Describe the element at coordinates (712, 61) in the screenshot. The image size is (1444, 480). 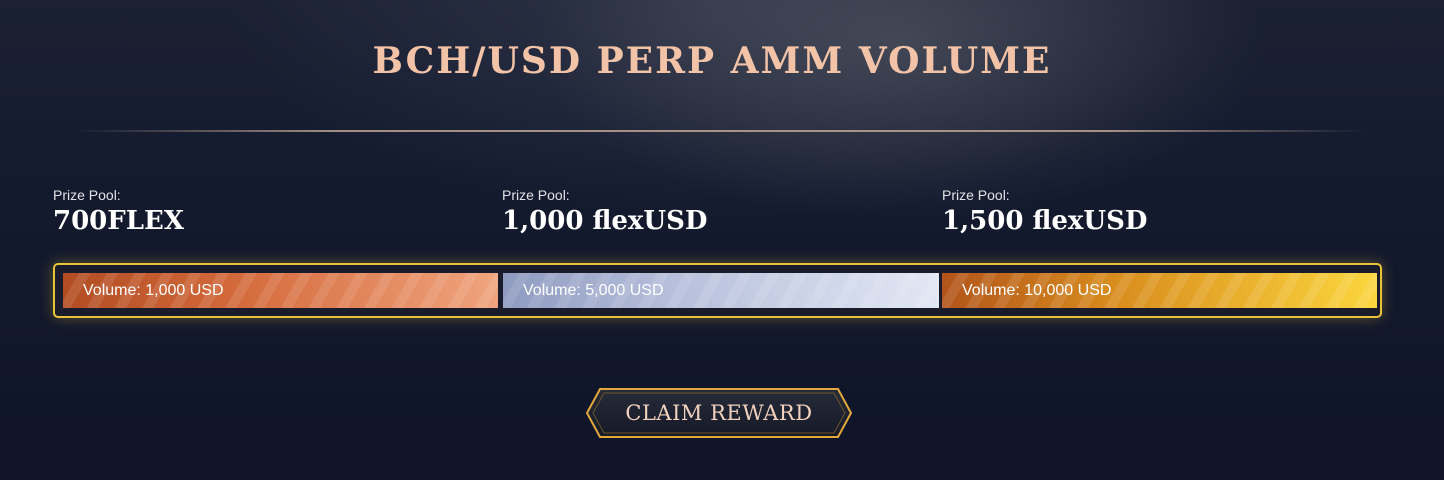
I see `page-title: BCH/USD PERP AMM VOLUME` at that location.